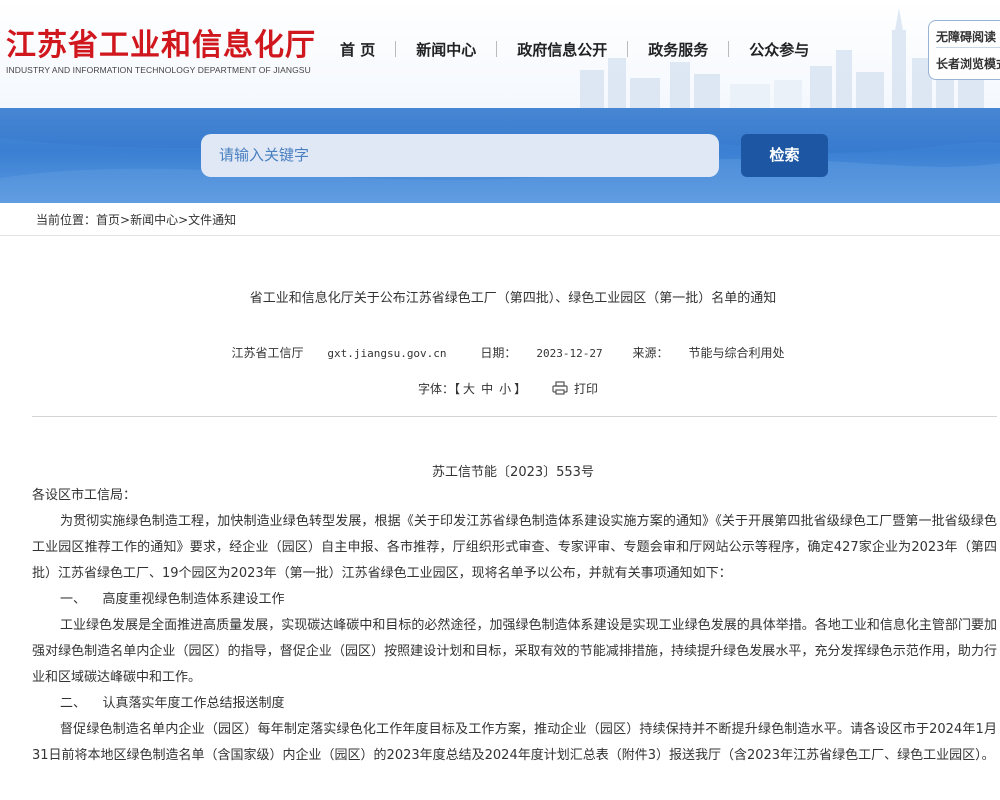  What do you see at coordinates (469, 389) in the screenshot?
I see `font-size-large: 大` at bounding box center [469, 389].